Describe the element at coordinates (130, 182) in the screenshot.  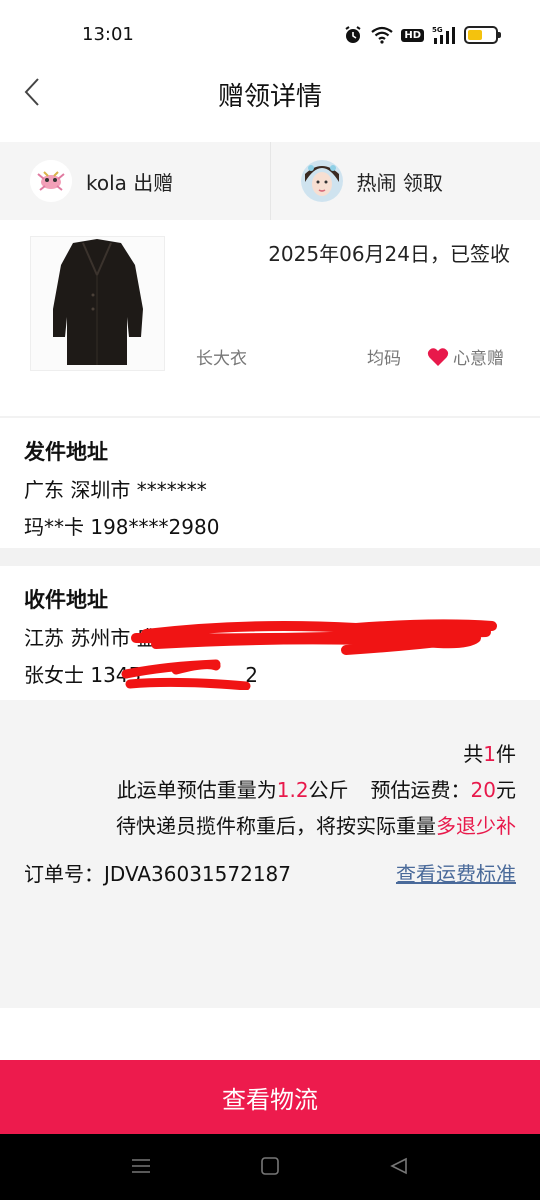
I see `giver-label: kola 出赠` at that location.